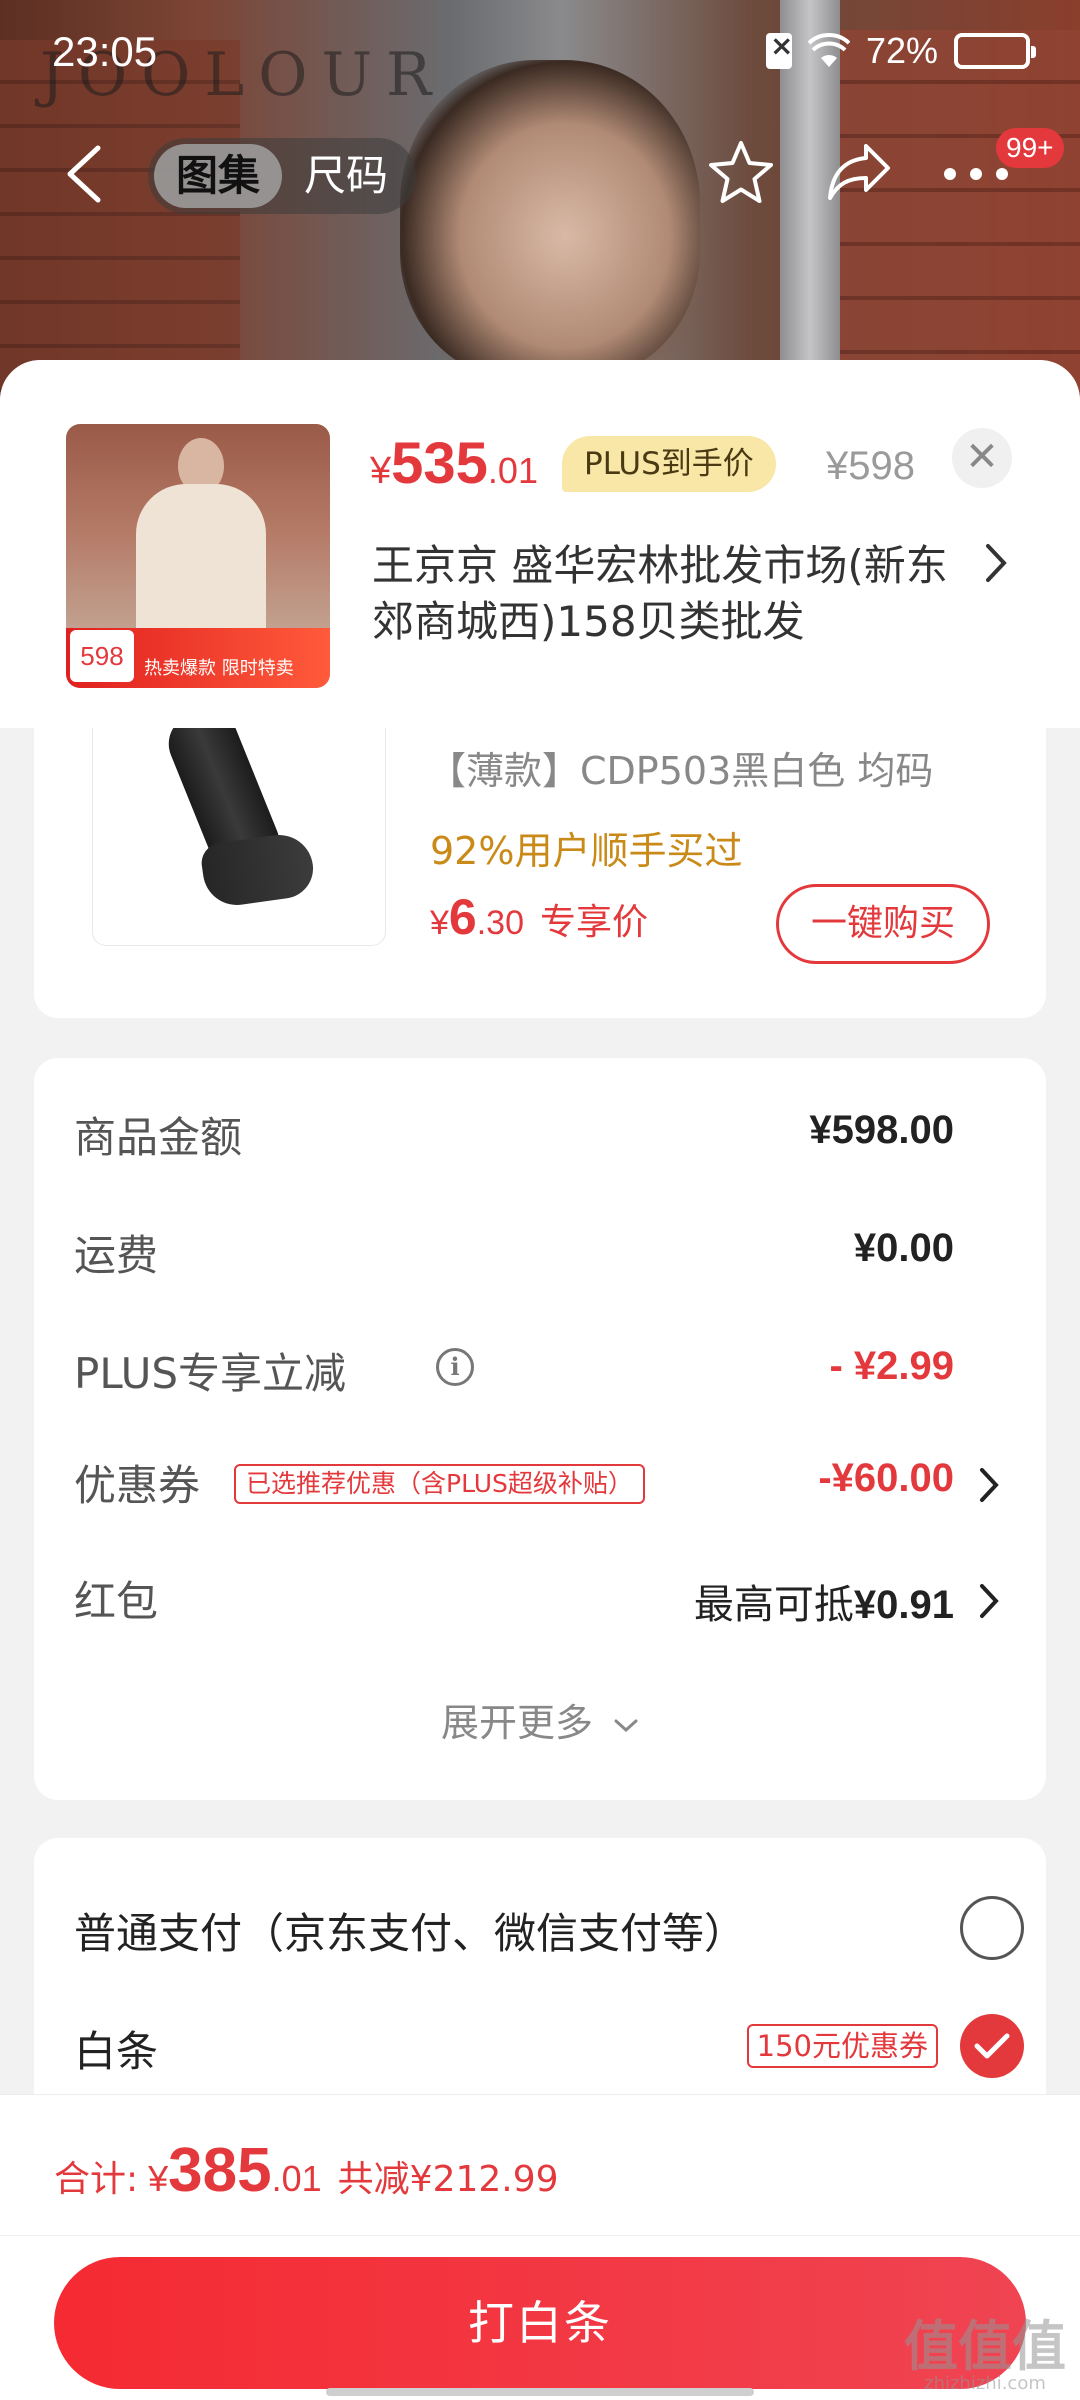  I want to click on total-saved: 共减¥212.99, so click(448, 2179).